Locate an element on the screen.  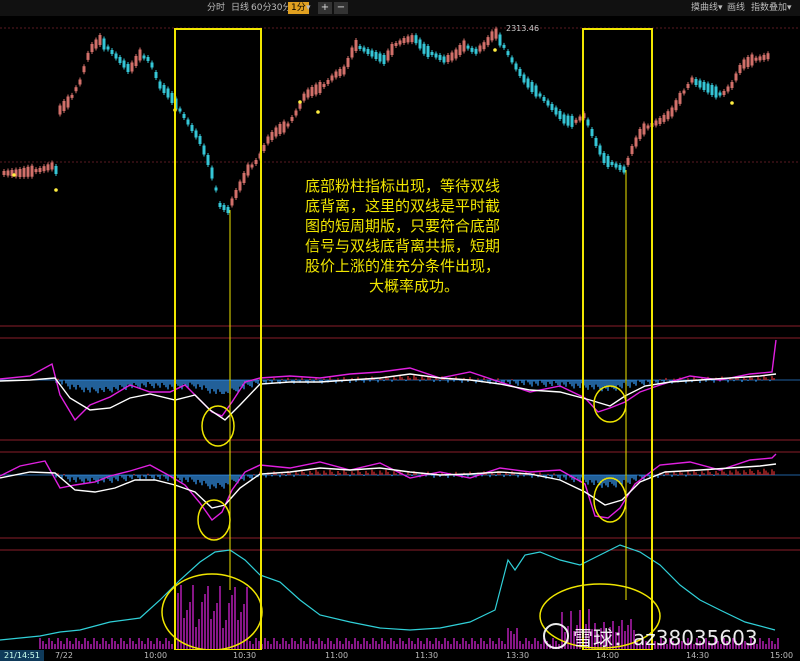
time-label: 7/22 is located at coordinates (64, 655).